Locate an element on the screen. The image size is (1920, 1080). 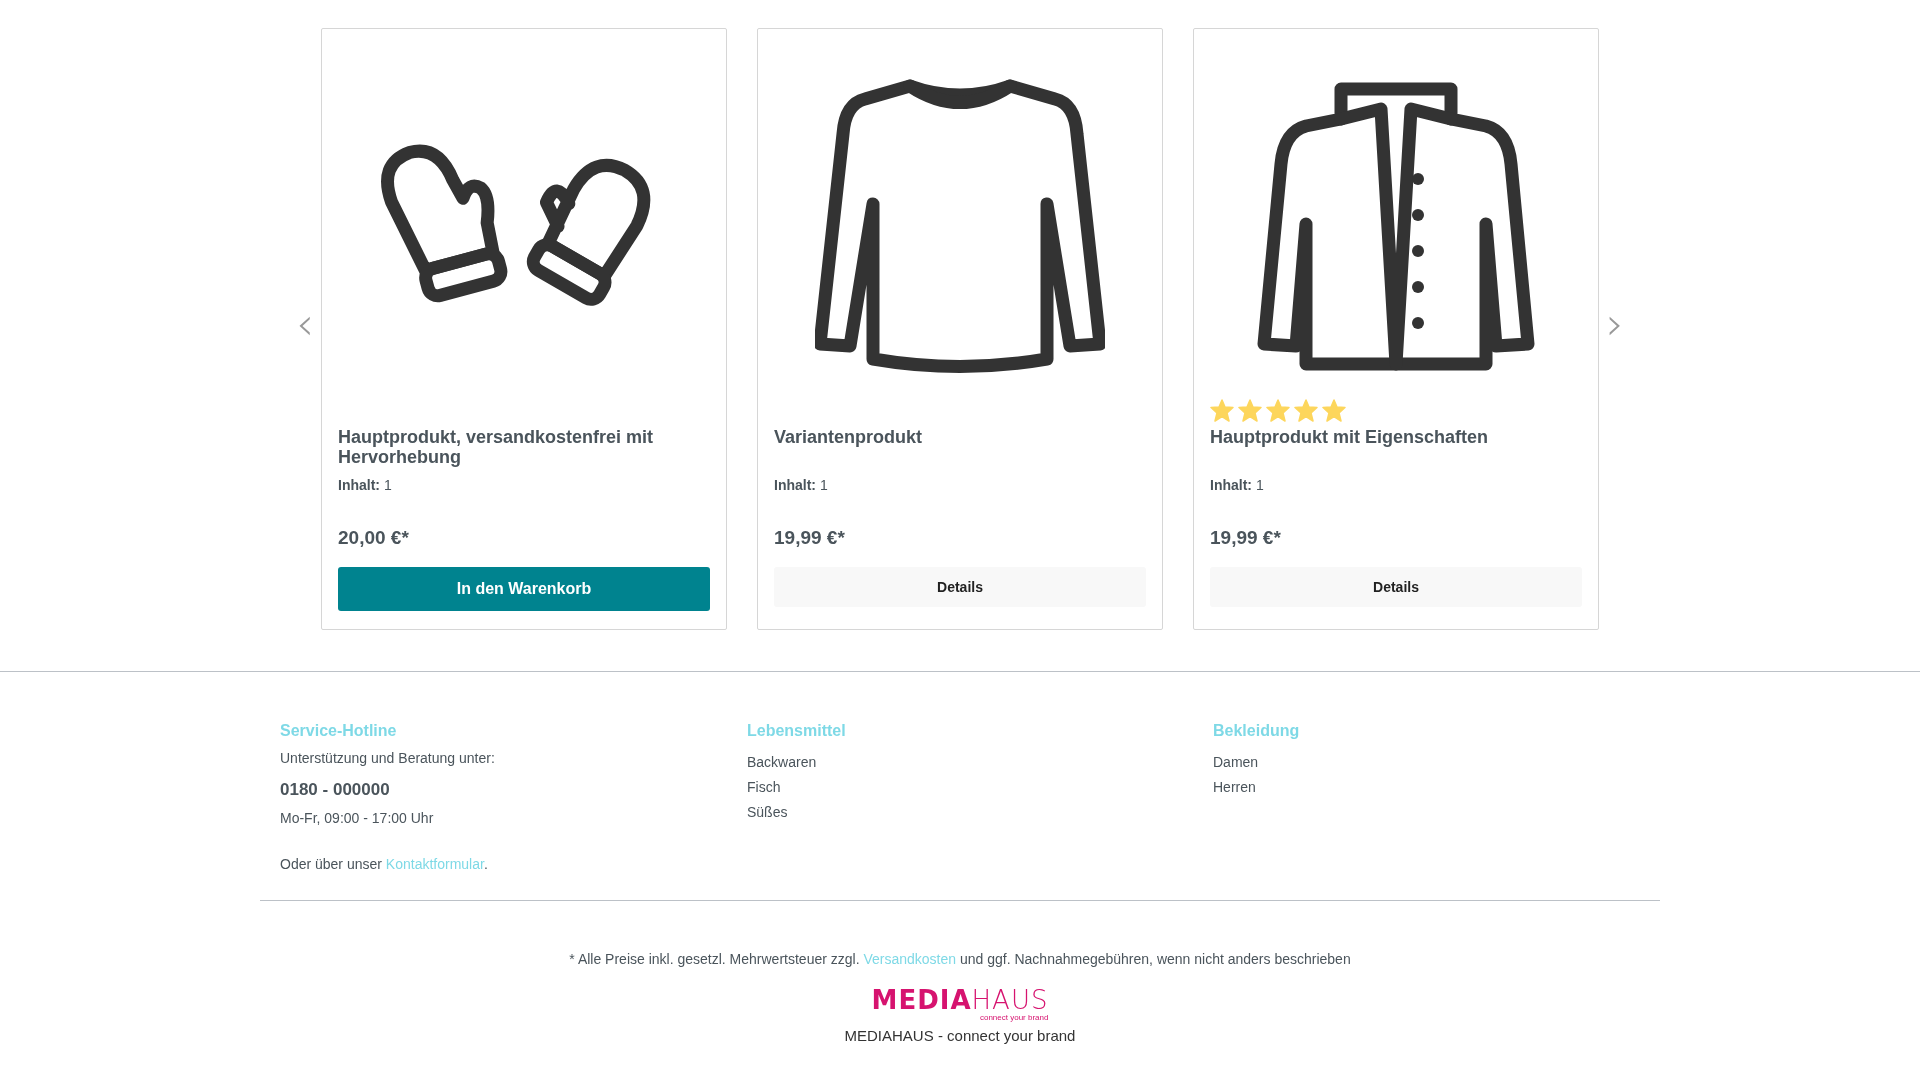
product-title: Hauptprodukt, versandkostenfrei mit Hervorhebung is located at coordinates (524, 447).